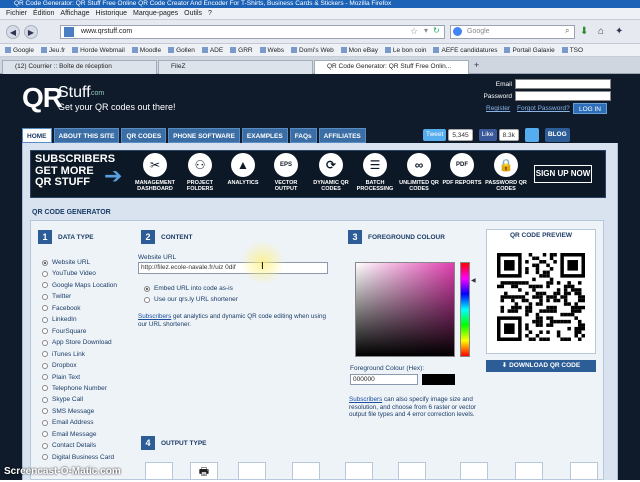 The height and width of the screenshot is (482, 640). Describe the element at coordinates (435, 135) in the screenshot. I see `tweet-button: Tweet` at that location.